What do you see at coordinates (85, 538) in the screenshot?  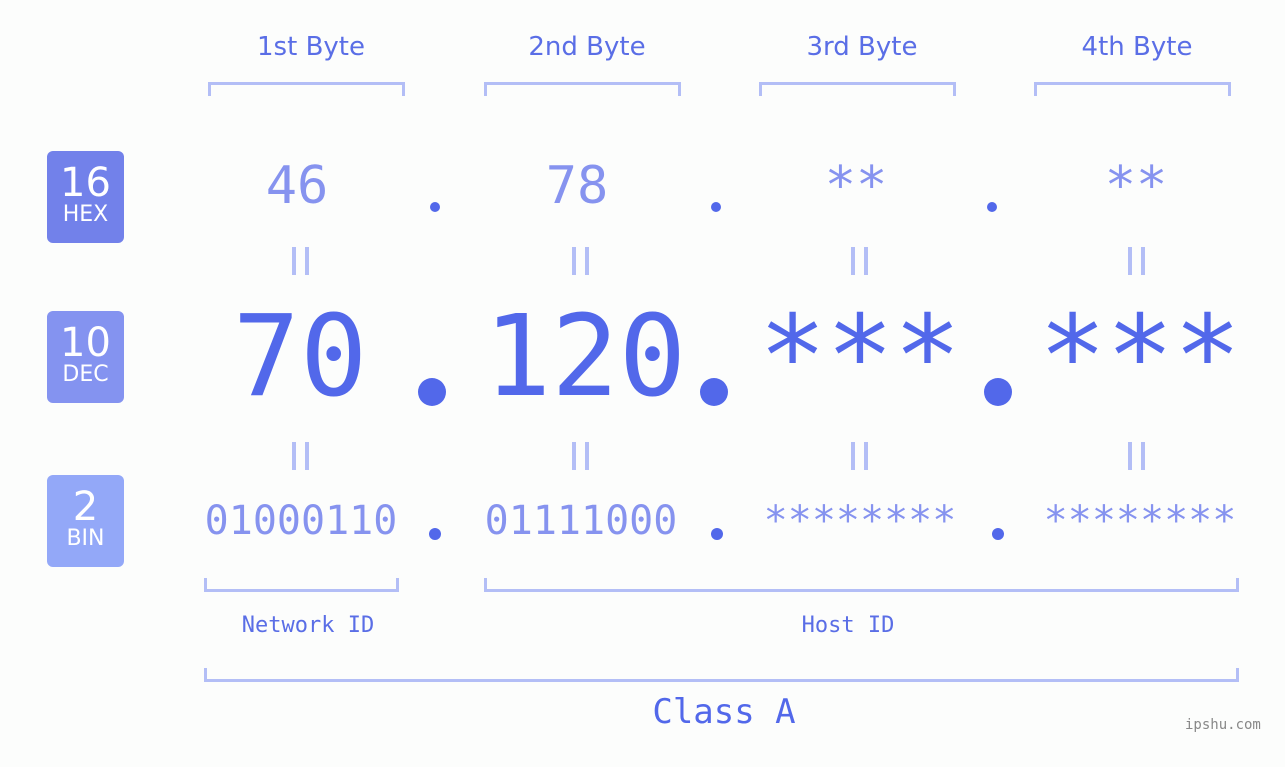 I see `bin-base-label: BIN` at bounding box center [85, 538].